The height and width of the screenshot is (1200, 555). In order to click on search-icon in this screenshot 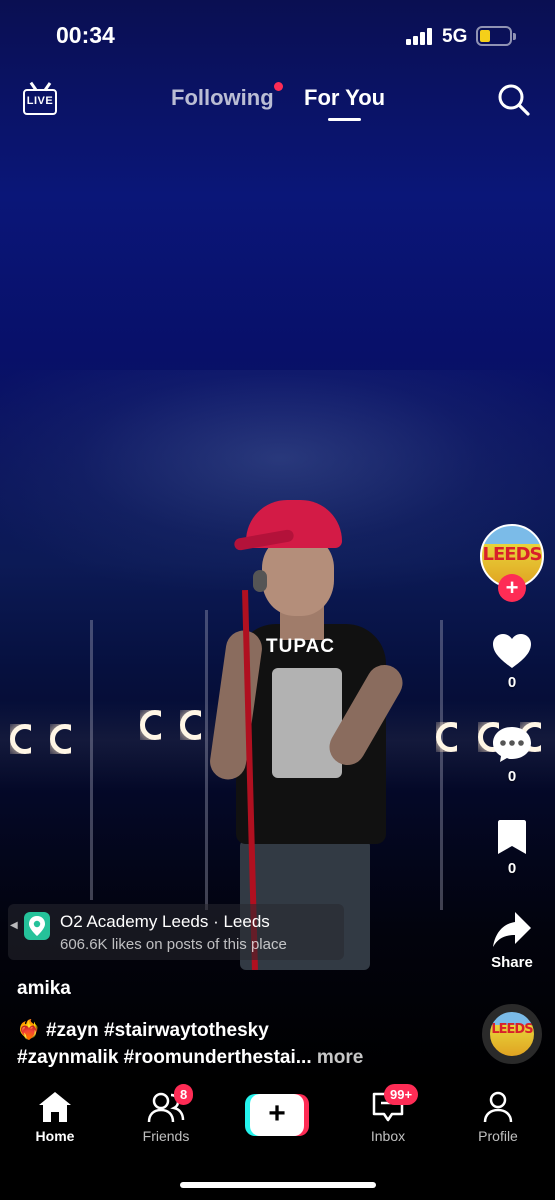, I will do `click(514, 100)`.